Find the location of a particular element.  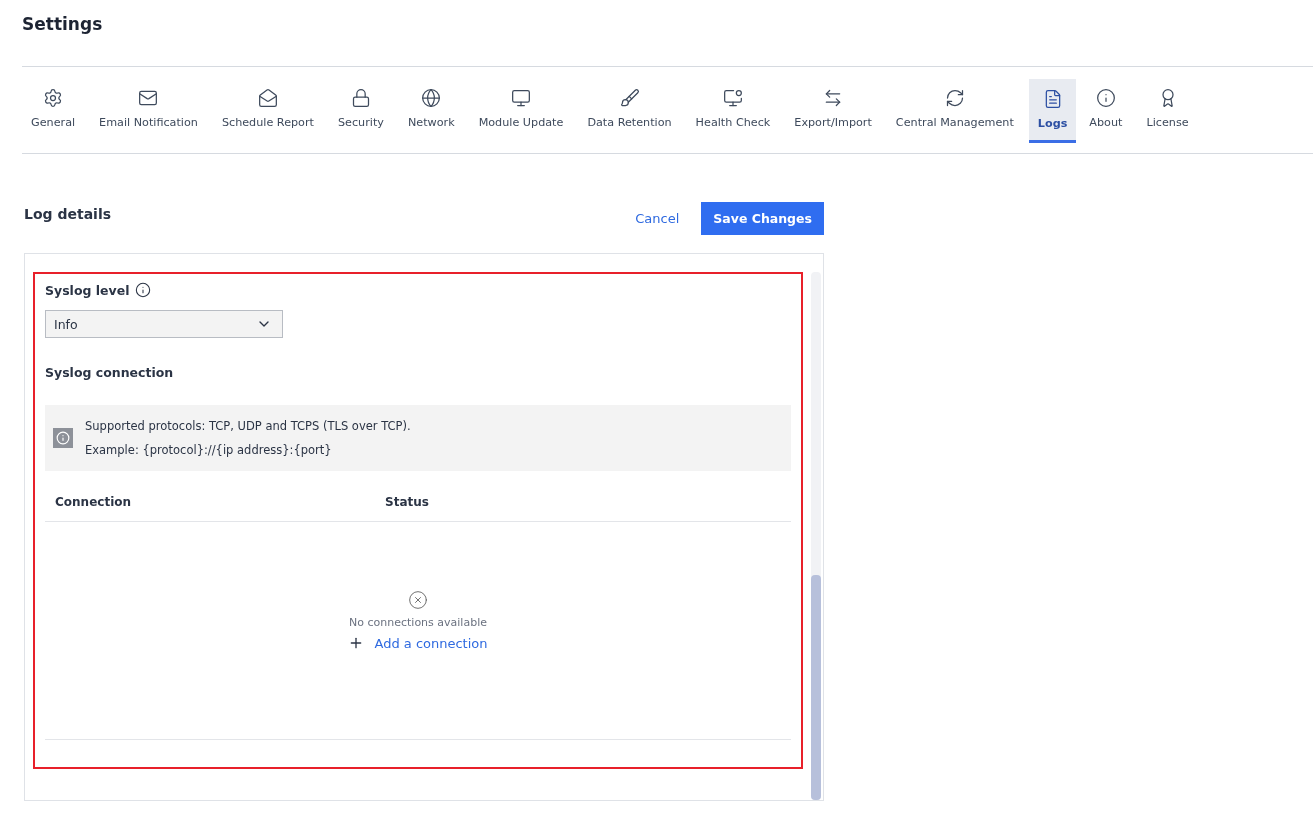

level-dropdown: Info is located at coordinates (164, 324).